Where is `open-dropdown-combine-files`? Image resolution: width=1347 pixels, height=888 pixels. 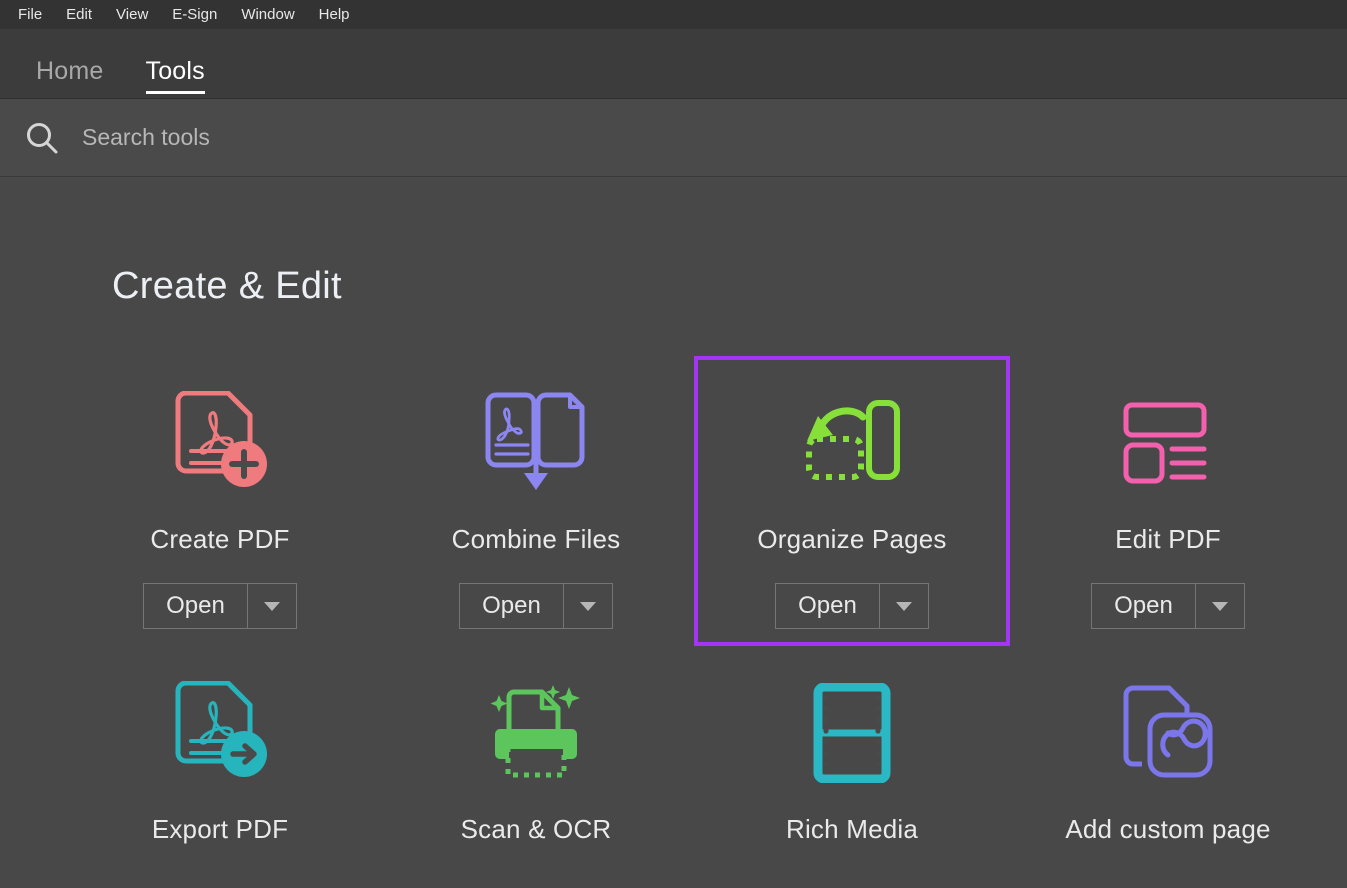
open-dropdown-combine-files is located at coordinates (588, 606).